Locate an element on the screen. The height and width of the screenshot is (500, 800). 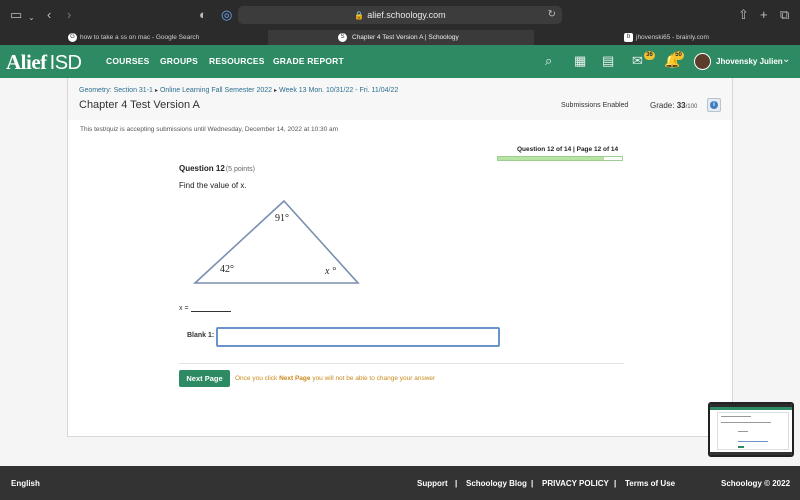
next-page-button: Next Page is located at coordinates (204, 378).